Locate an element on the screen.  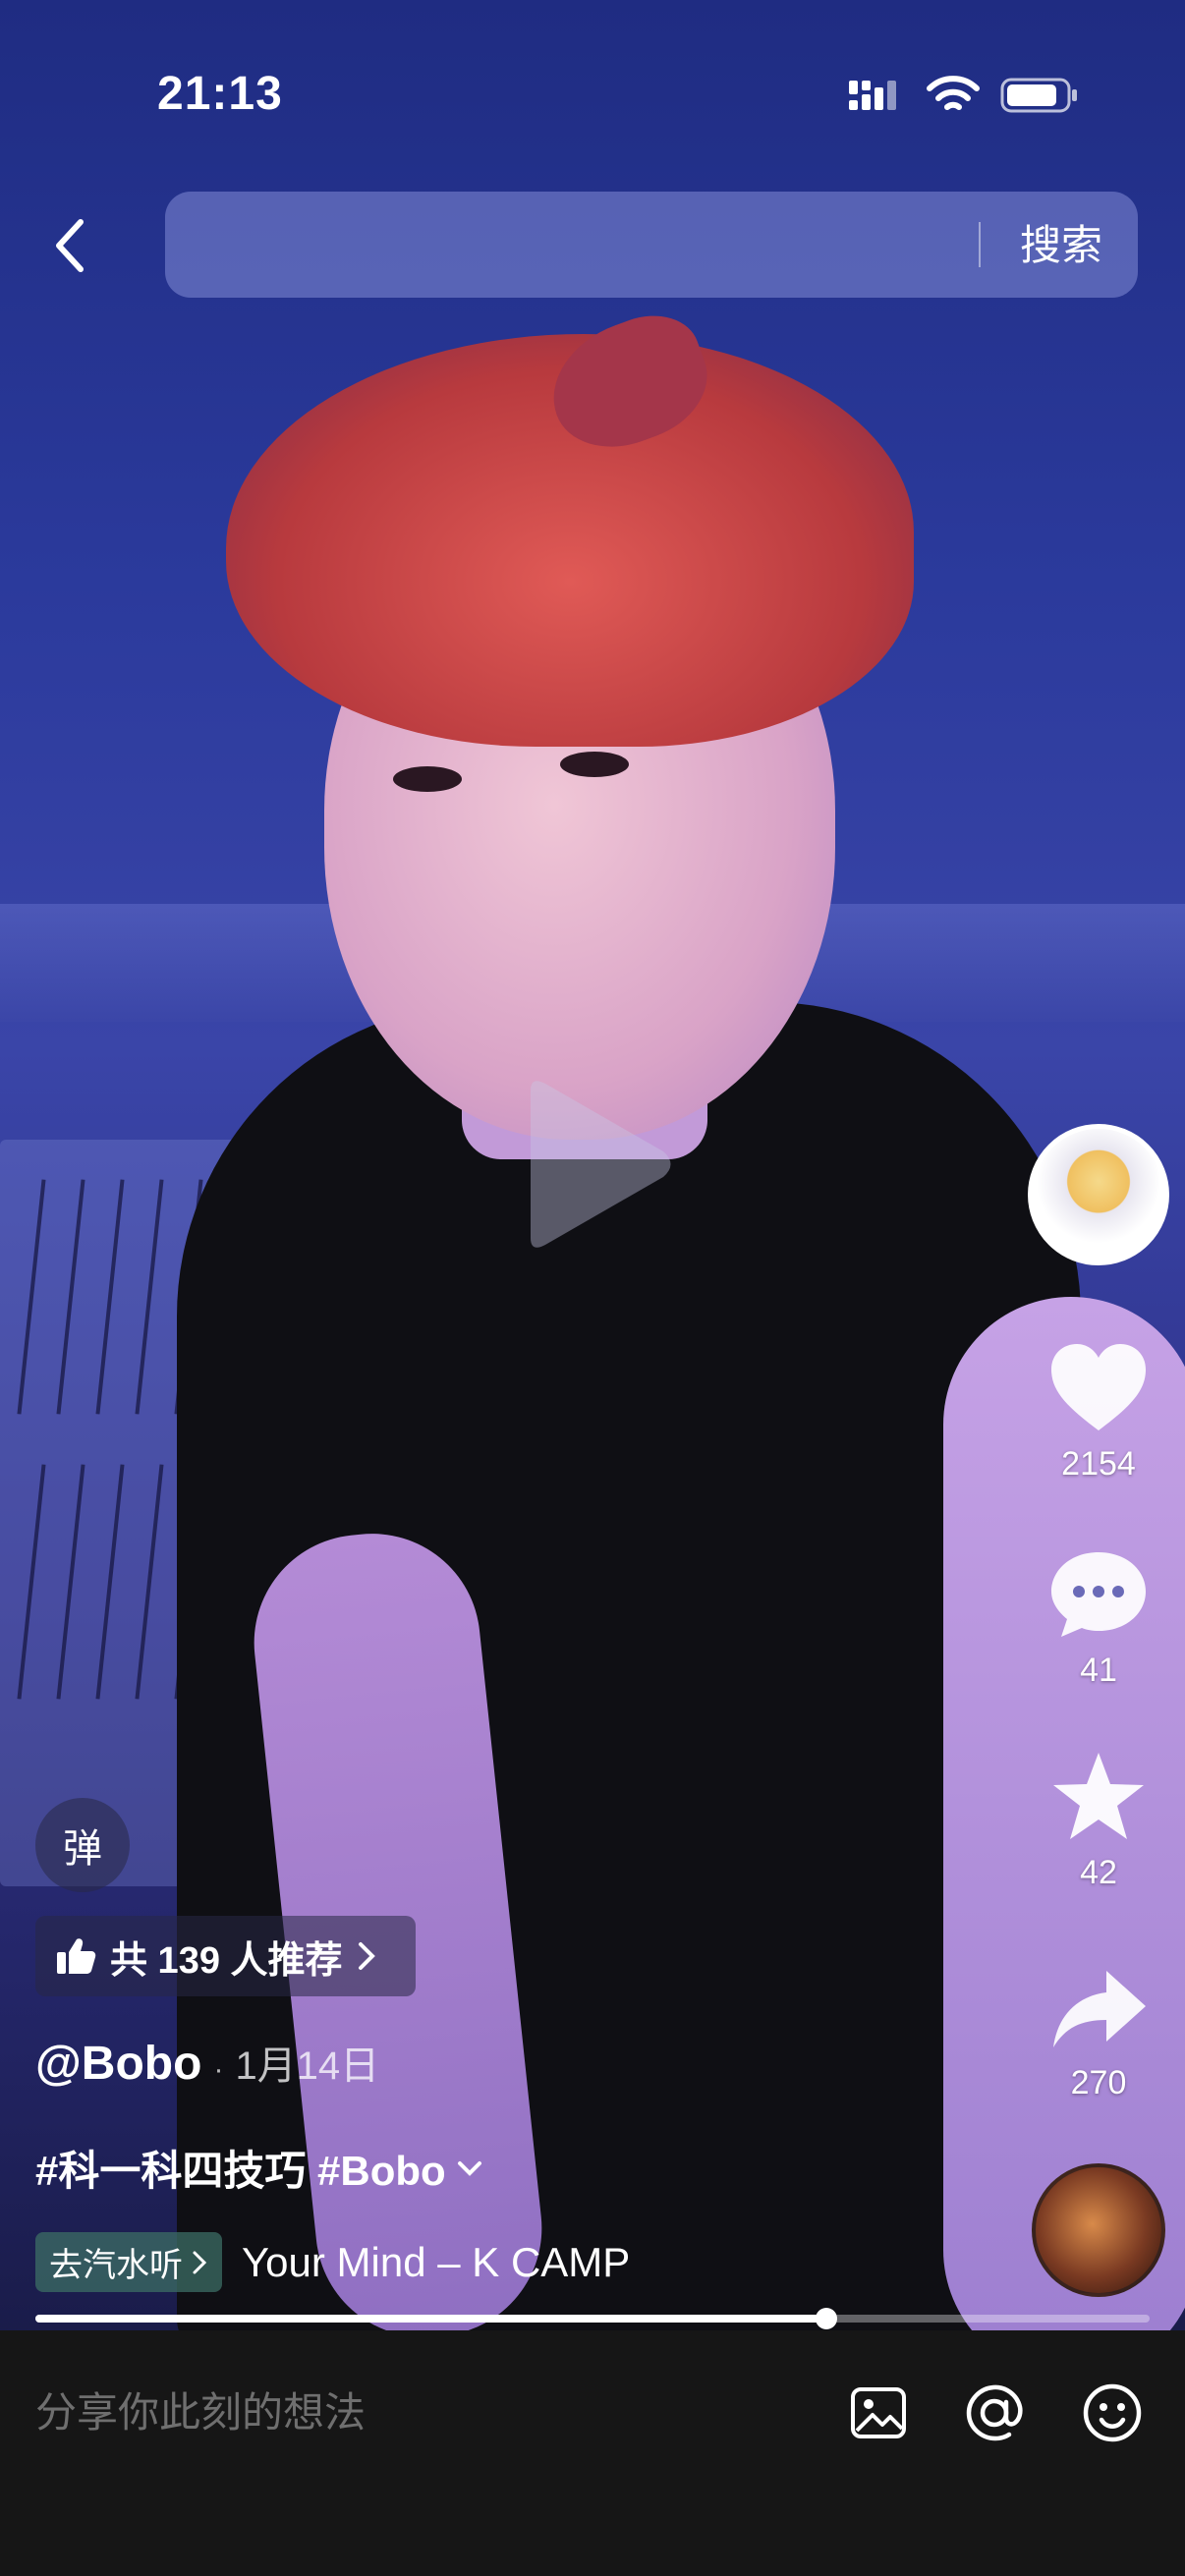
post-tags: #科一科四技巧 #Bobo is located at coordinates (259, 2168).